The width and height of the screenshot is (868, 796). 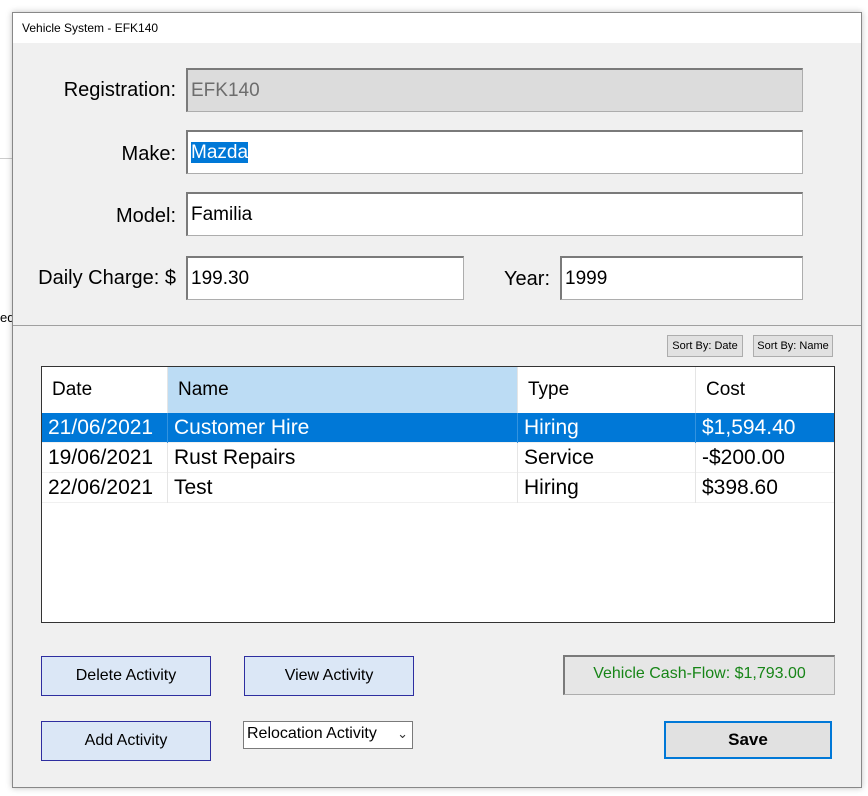 What do you see at coordinates (126, 741) in the screenshot?
I see `add-activity-button: Add Activity` at bounding box center [126, 741].